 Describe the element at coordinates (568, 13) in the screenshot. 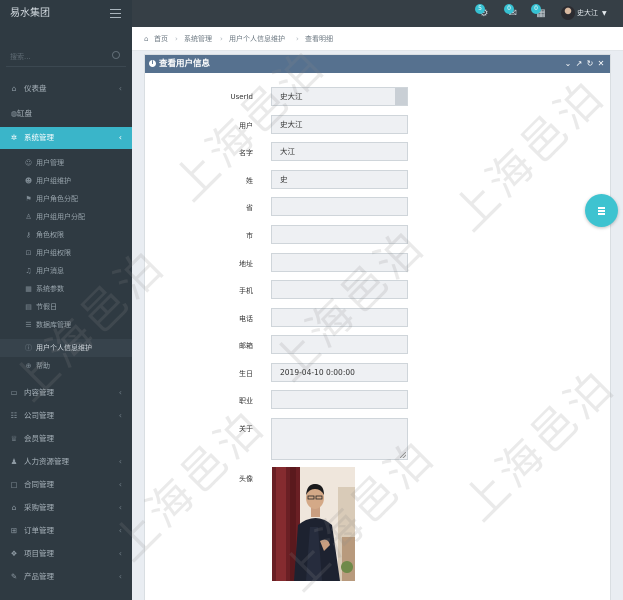

I see `user-avatar` at that location.